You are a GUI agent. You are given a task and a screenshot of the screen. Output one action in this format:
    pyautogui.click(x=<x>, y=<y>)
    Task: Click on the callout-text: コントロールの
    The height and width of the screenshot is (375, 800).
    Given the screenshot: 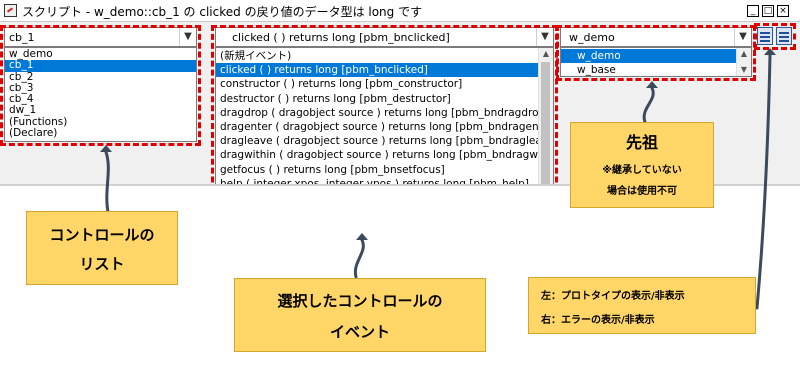 What is the action you would take?
    pyautogui.click(x=102, y=235)
    